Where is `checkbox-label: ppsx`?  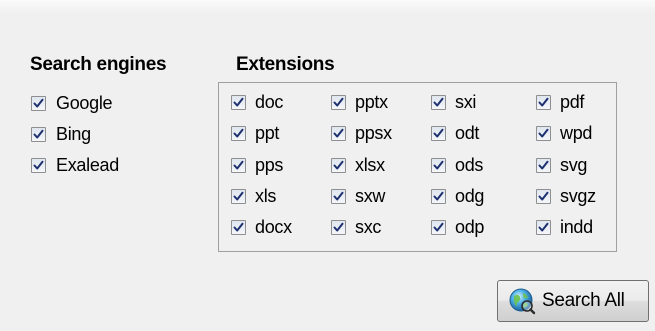 checkbox-label: ppsx is located at coordinates (373, 132).